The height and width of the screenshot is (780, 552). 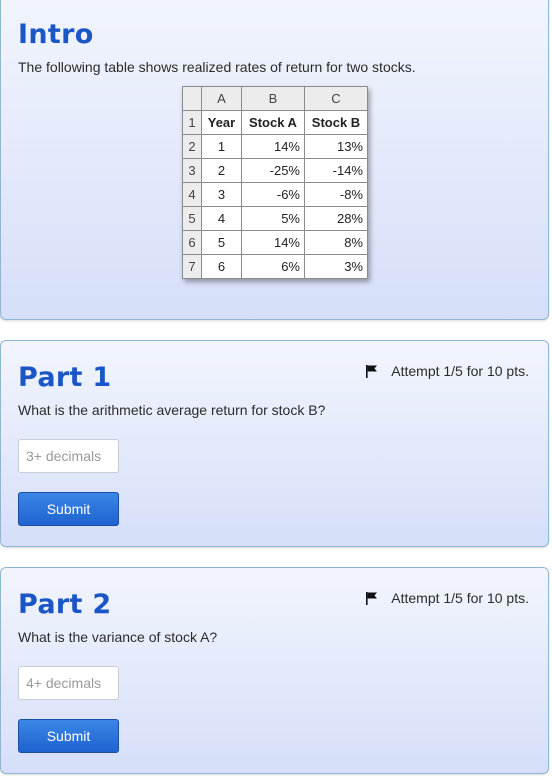 What do you see at coordinates (192, 122) in the screenshot?
I see `row-number: 1` at bounding box center [192, 122].